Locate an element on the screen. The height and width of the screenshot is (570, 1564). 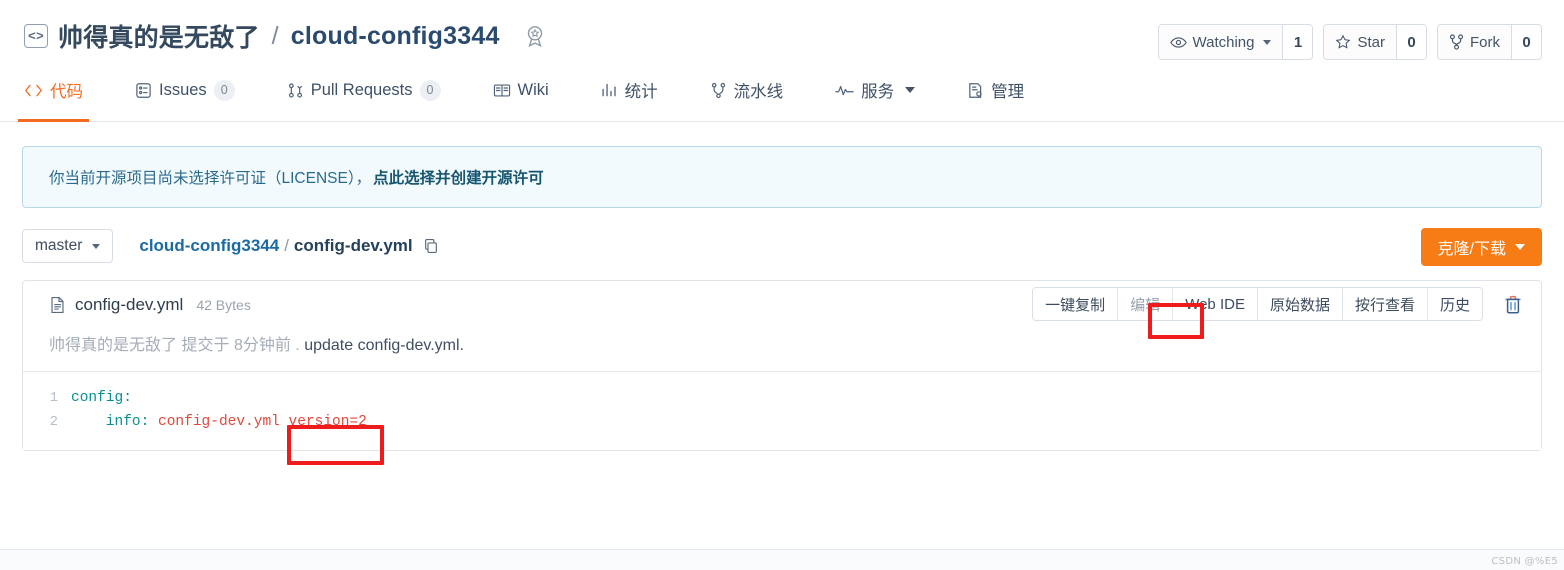
fork-button: Fork is located at coordinates (1474, 42).